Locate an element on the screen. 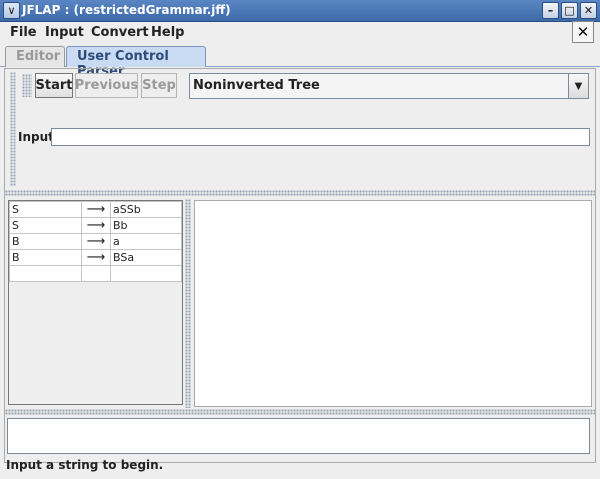 Image resolution: width=600 pixels, height=479 pixels. grammar-table: S ⟶ aSSb S ⟶ Bb B ⟶ a B ⟶ BSa is located at coordinates (95, 241).